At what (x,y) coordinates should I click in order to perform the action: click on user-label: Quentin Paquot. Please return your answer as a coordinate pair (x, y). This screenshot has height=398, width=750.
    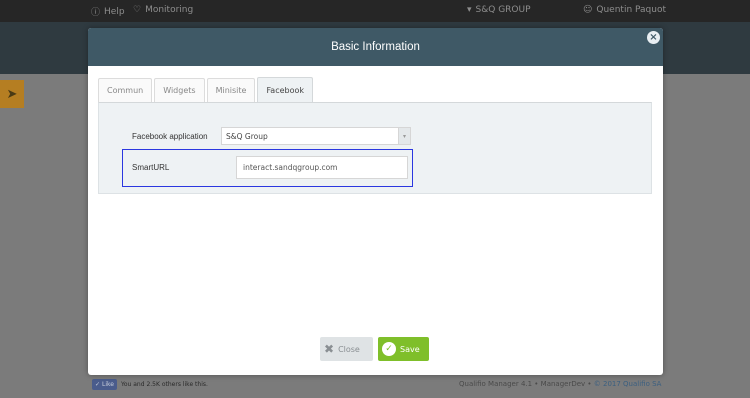
    Looking at the image, I should click on (631, 10).